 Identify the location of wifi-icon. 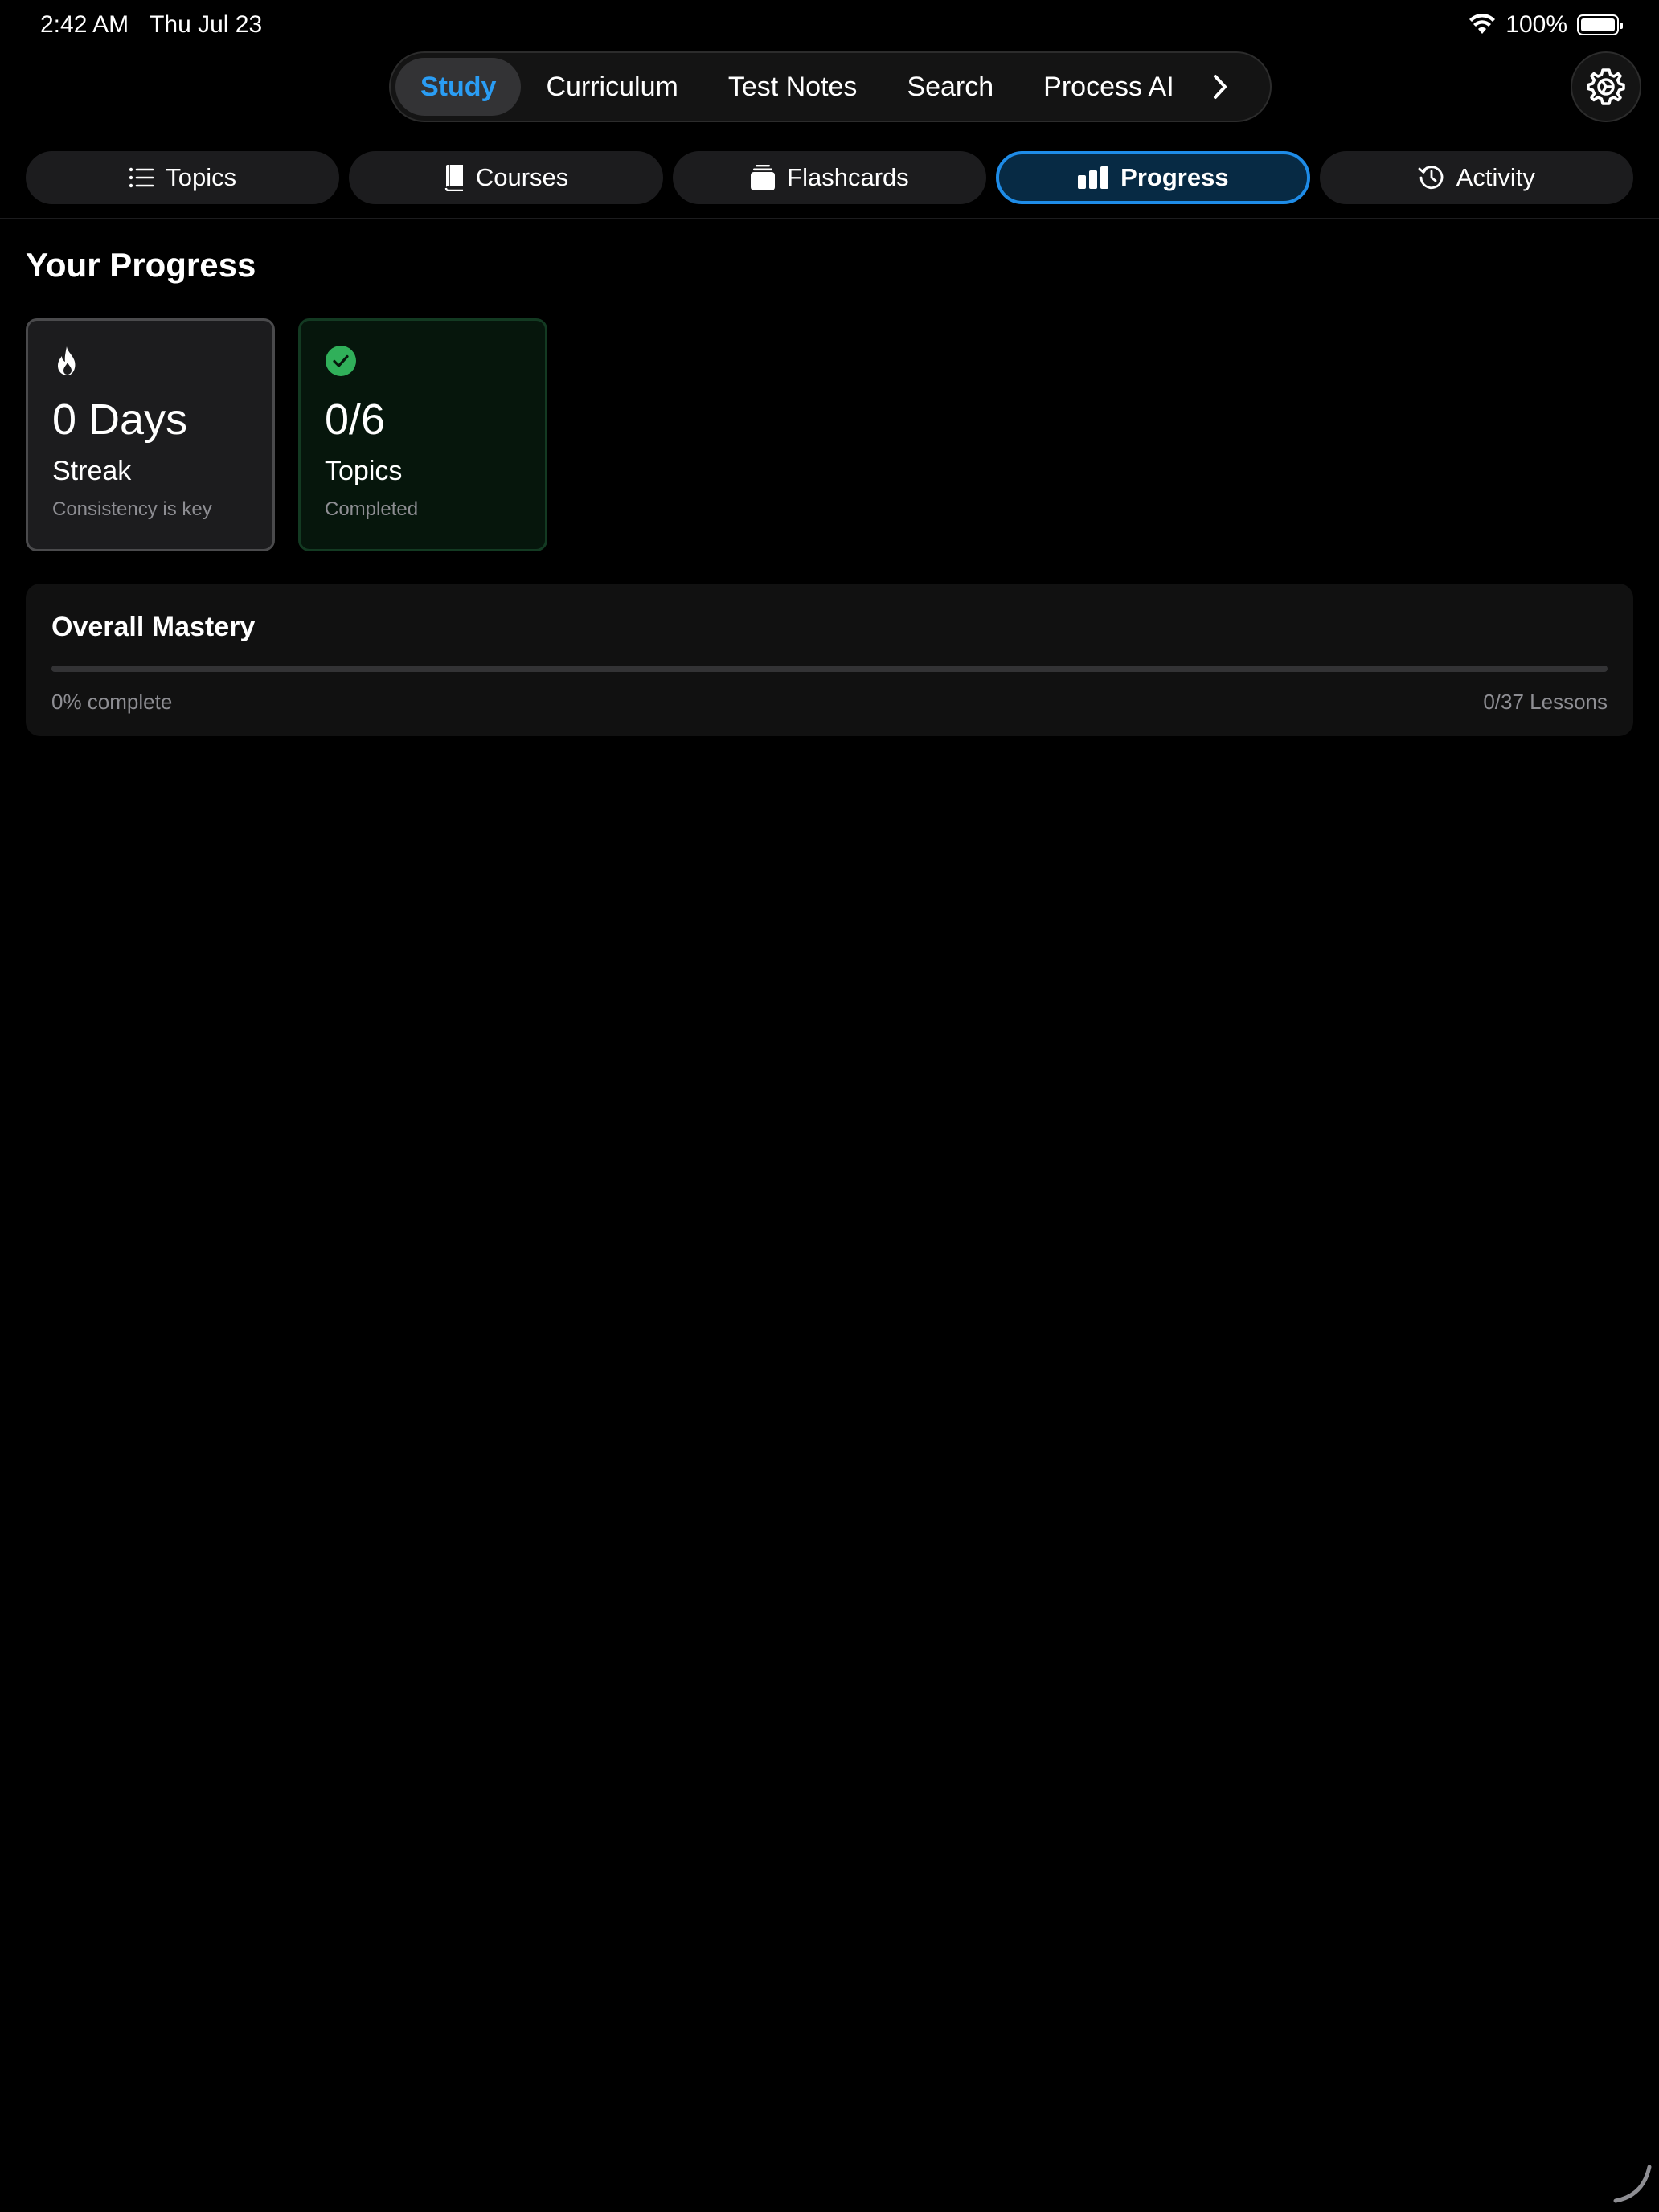
(1482, 24).